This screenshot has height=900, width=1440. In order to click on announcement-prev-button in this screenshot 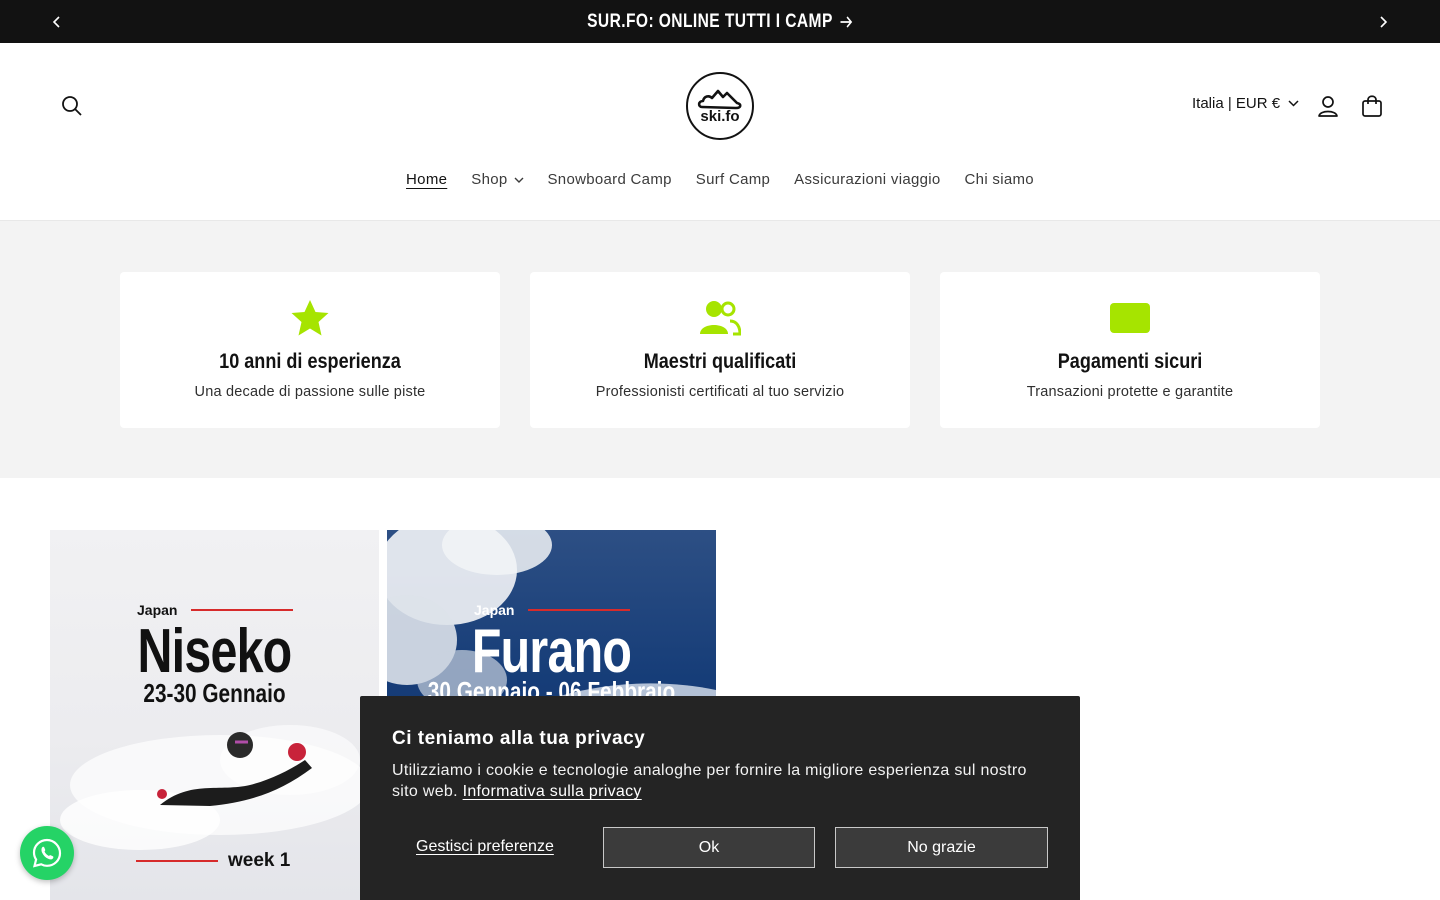, I will do `click(57, 21)`.